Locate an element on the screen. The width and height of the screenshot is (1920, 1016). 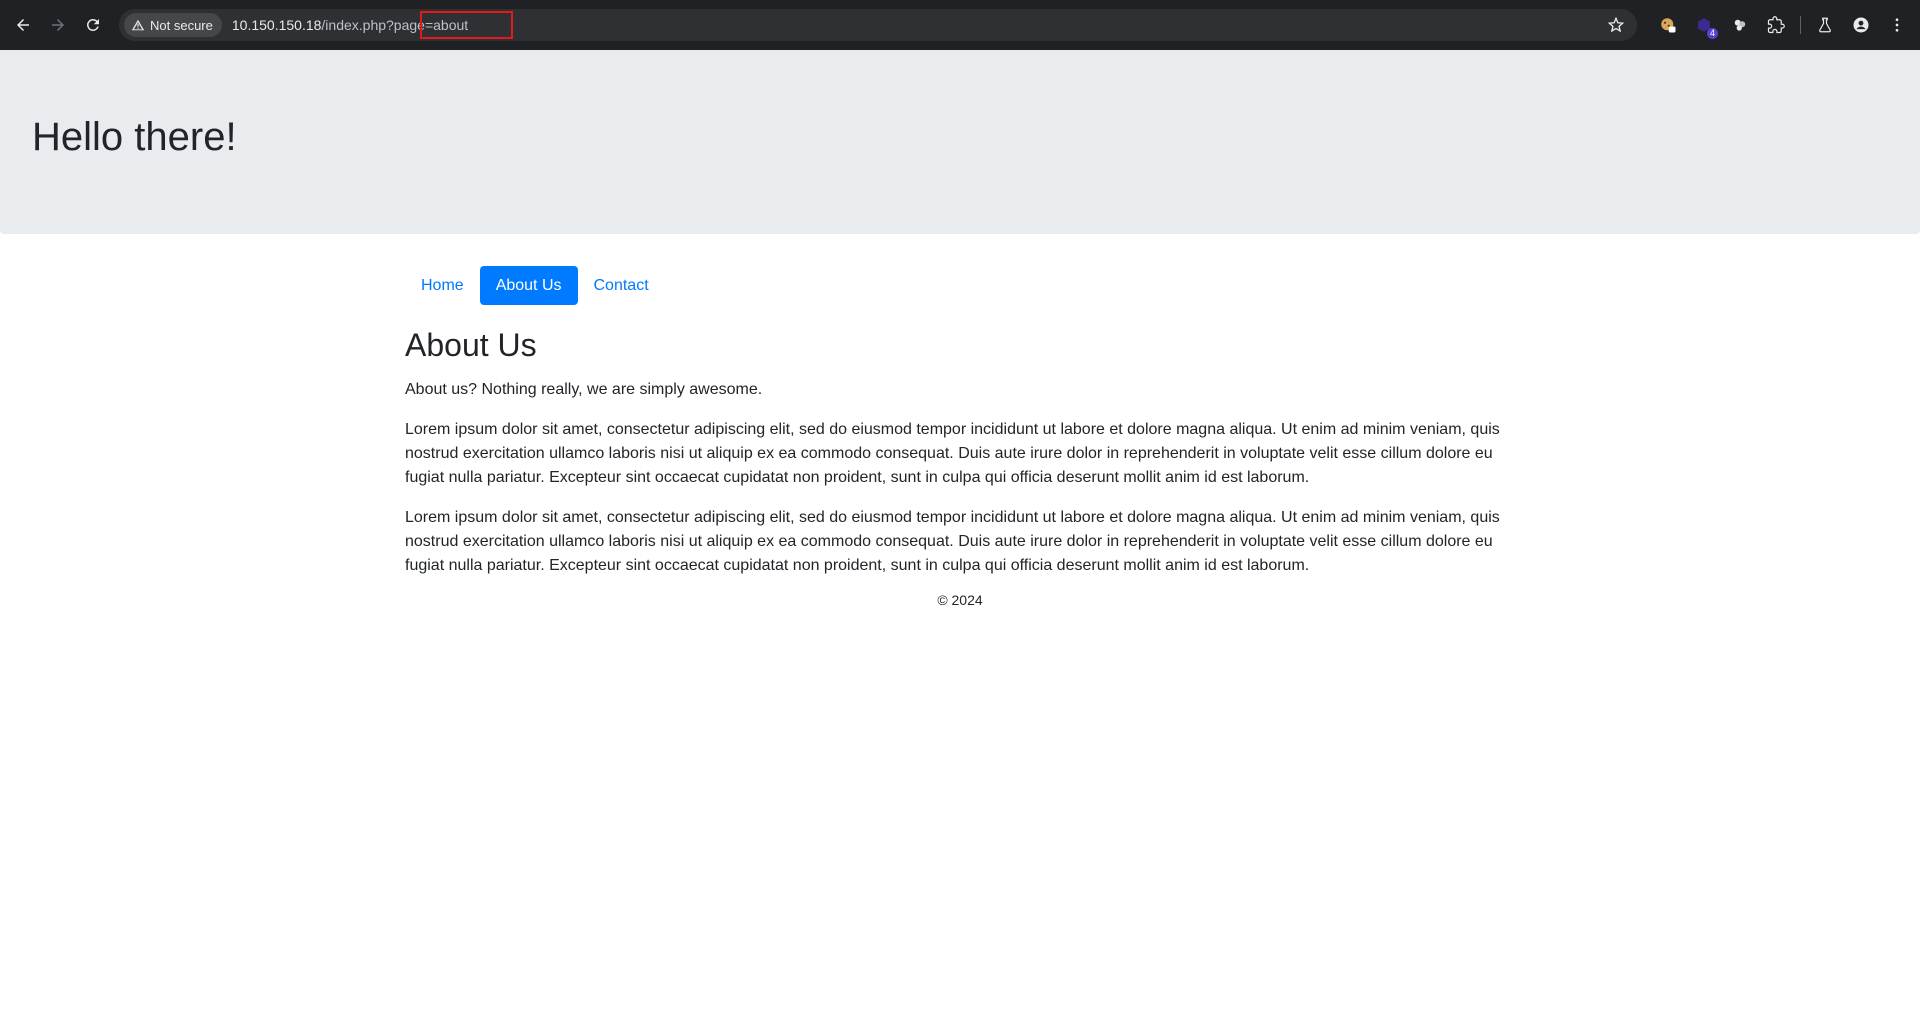
avatar-icon is located at coordinates (1861, 25).